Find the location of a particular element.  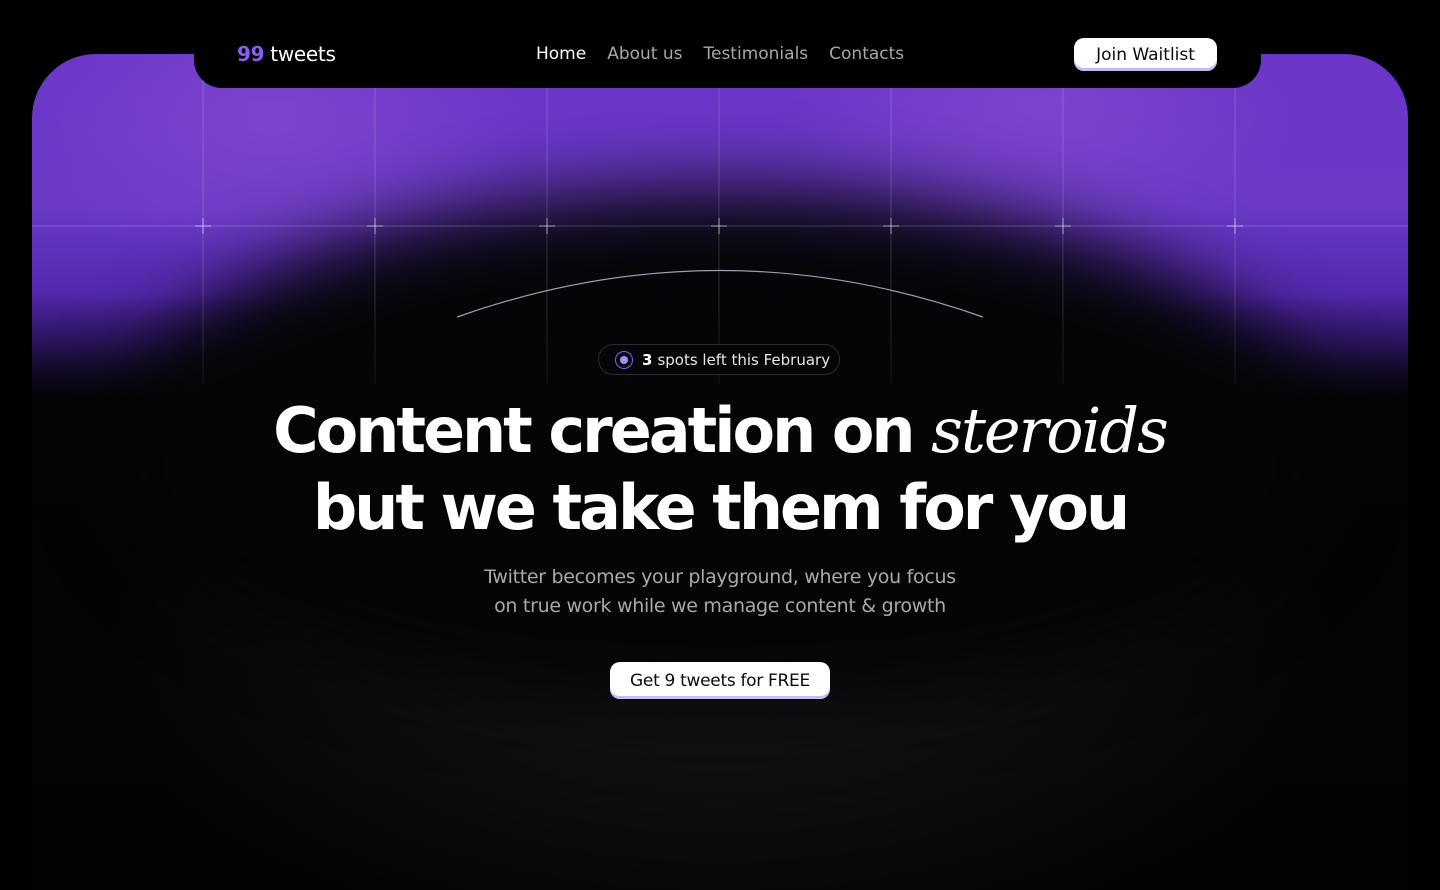

logo-number: 99 is located at coordinates (251, 54).